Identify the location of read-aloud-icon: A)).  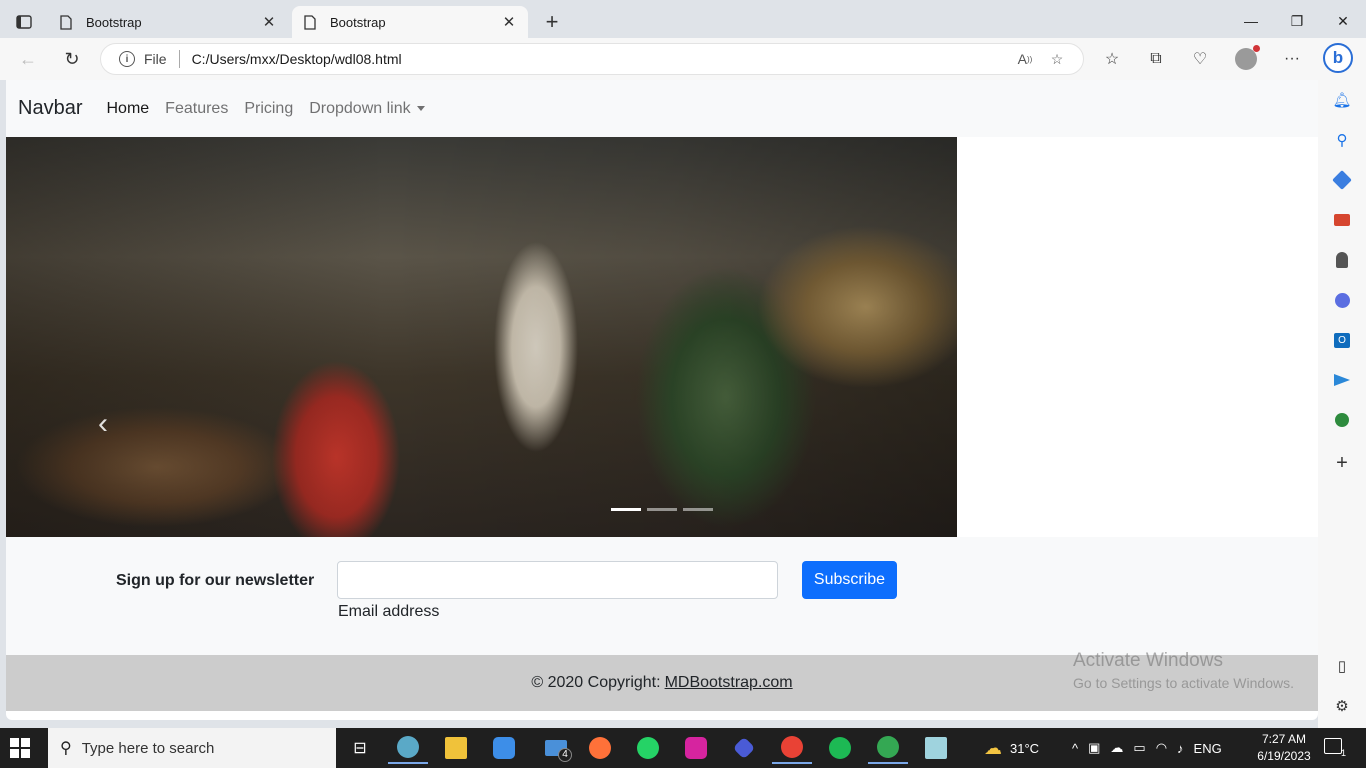
(1025, 59).